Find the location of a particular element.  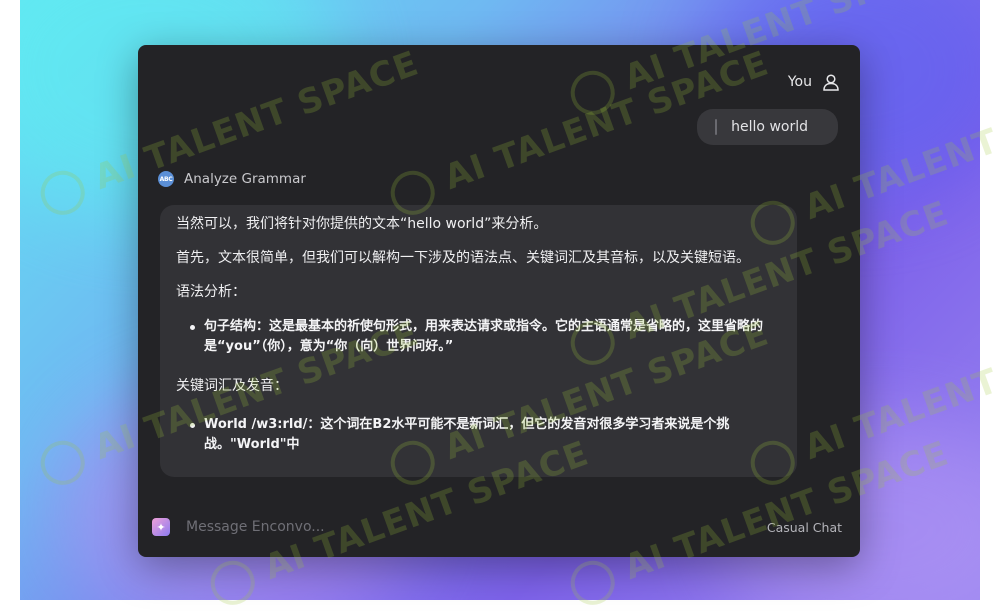

message-composer: ✦ Casual Chat is located at coordinates (499, 527).